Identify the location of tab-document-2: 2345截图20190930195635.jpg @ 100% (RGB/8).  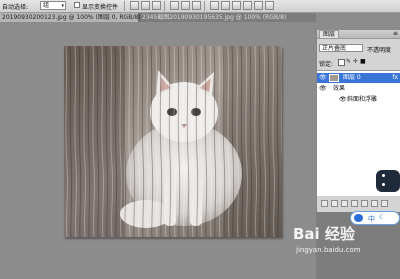
(228, 17).